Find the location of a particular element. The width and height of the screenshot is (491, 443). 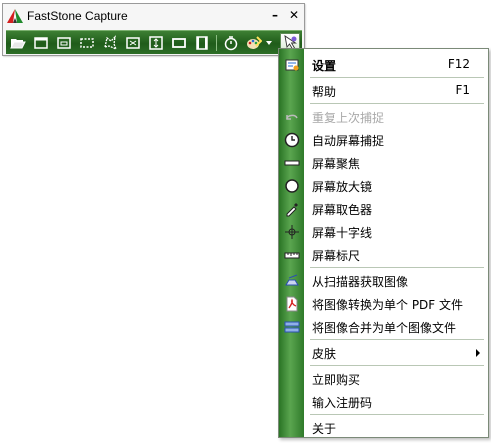

screen-recorder-icon is located at coordinates (202, 43).